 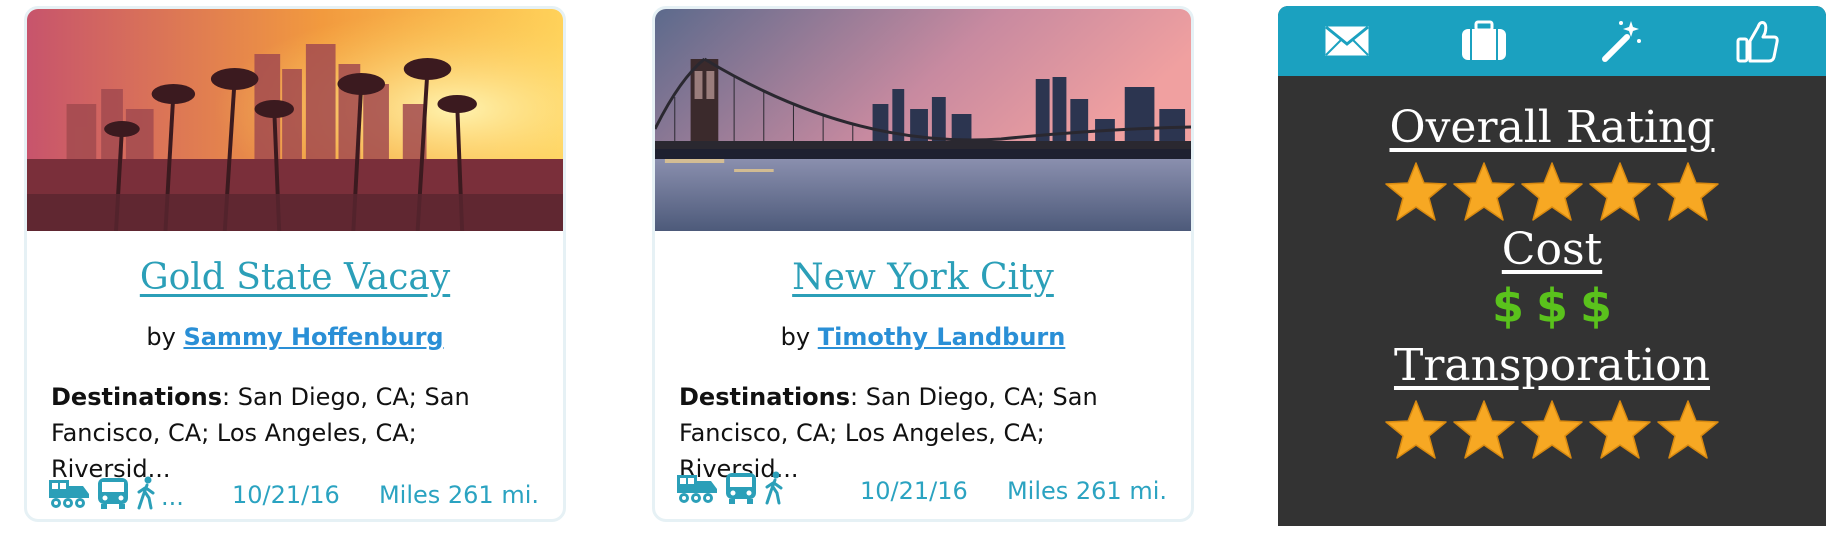 I want to click on trip-footer: 10/21/16 Miles 261 mi., so click(x=923, y=493).